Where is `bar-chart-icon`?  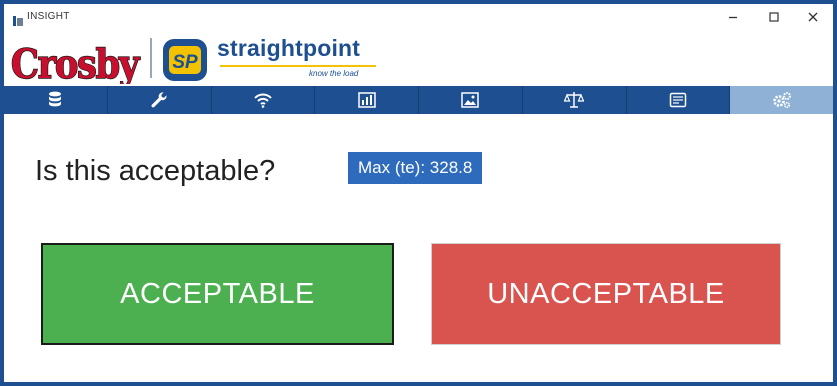
bar-chart-icon is located at coordinates (366, 100).